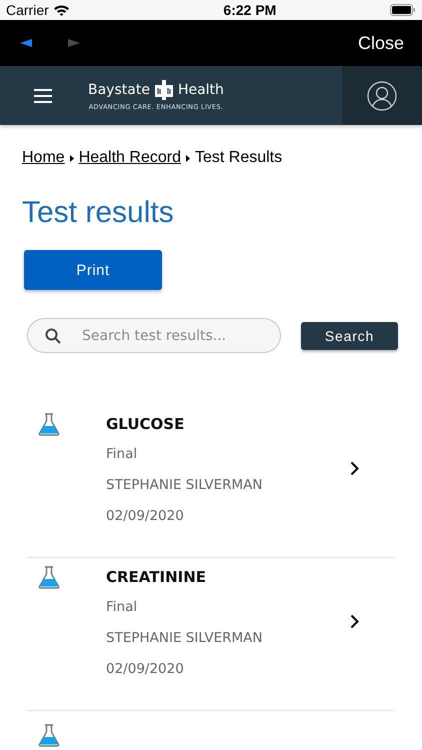 This screenshot has height=750, width=422. Describe the element at coordinates (61, 10) in the screenshot. I see `wifi-icon` at that location.